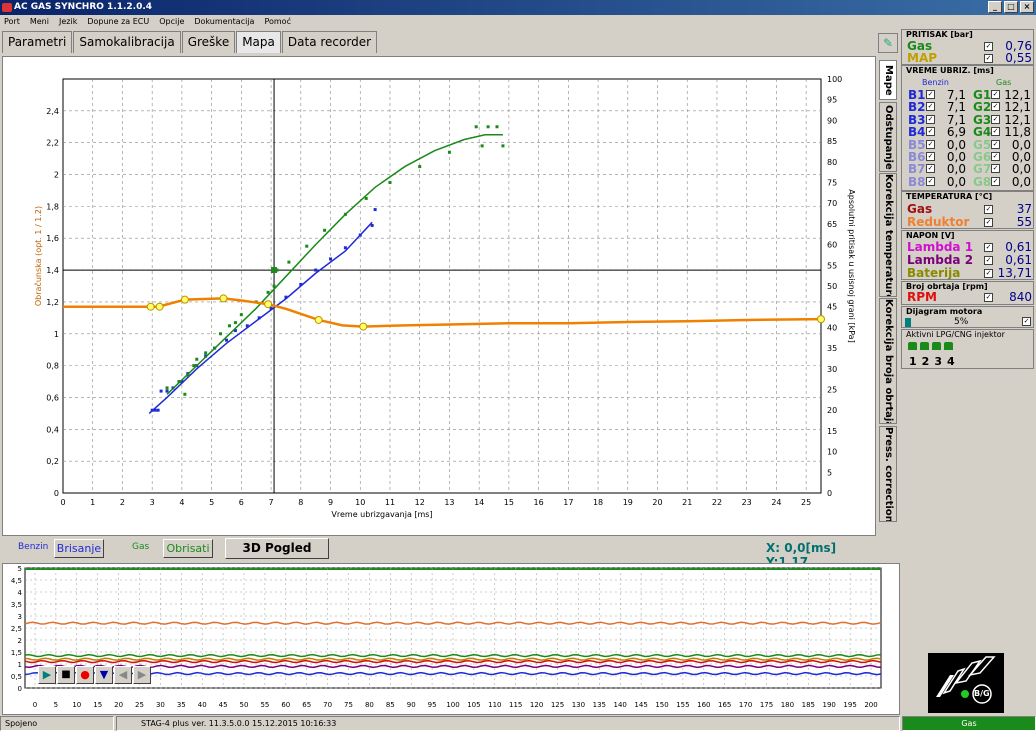  I want to click on recorder-x-tick: 10, so click(76, 705).